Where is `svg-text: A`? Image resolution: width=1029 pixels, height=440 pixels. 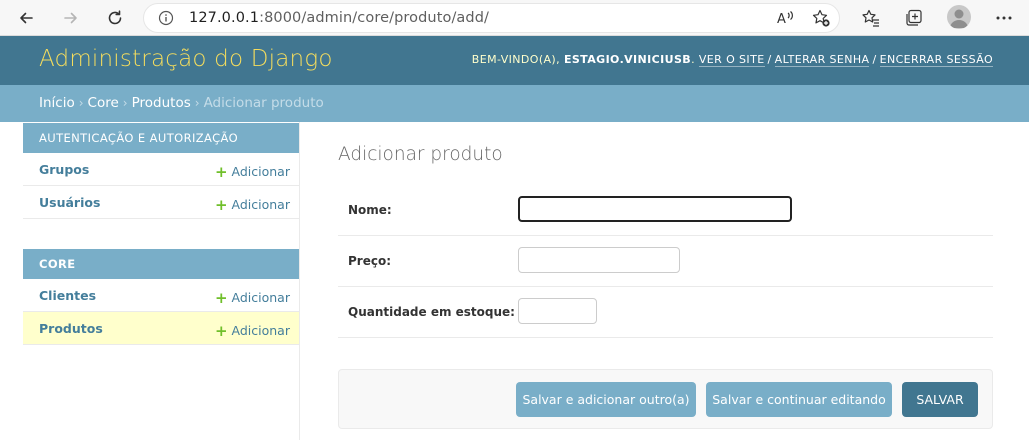
svg-text: A is located at coordinates (781, 19).